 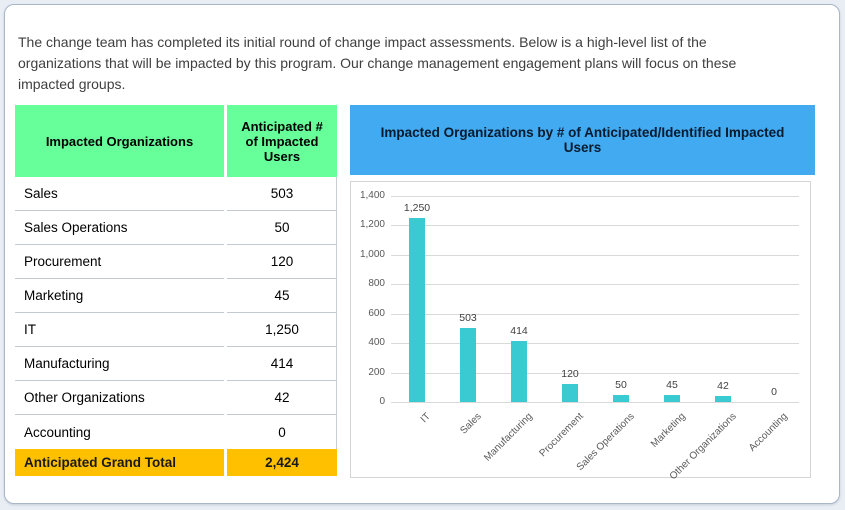 I want to click on table-header-users: Anticipated # of Impacted Users, so click(x=282, y=141).